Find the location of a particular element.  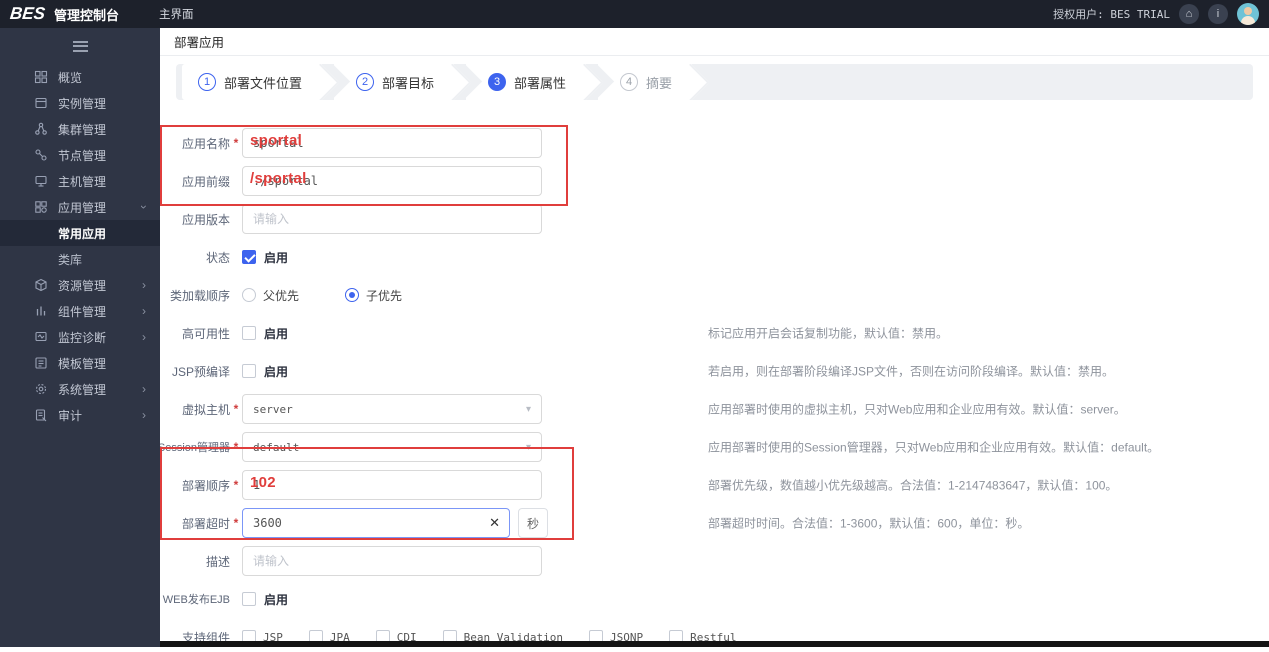

tab-deploy-app: 部署应用 is located at coordinates (199, 41).